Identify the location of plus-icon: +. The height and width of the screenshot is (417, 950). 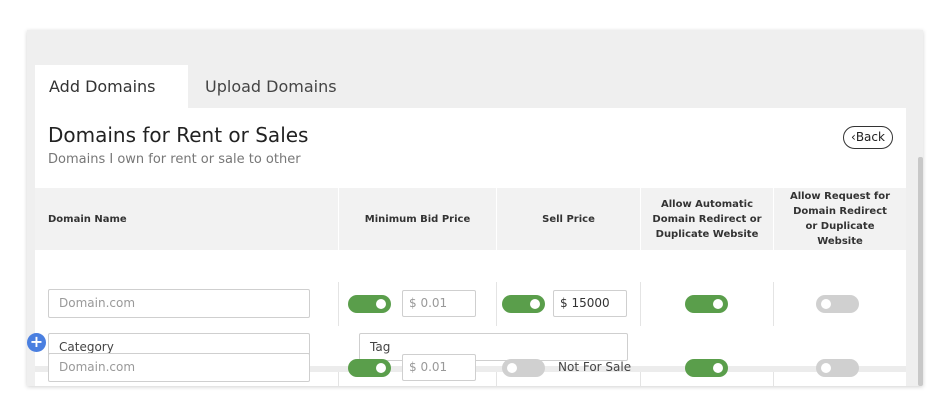
(36, 341).